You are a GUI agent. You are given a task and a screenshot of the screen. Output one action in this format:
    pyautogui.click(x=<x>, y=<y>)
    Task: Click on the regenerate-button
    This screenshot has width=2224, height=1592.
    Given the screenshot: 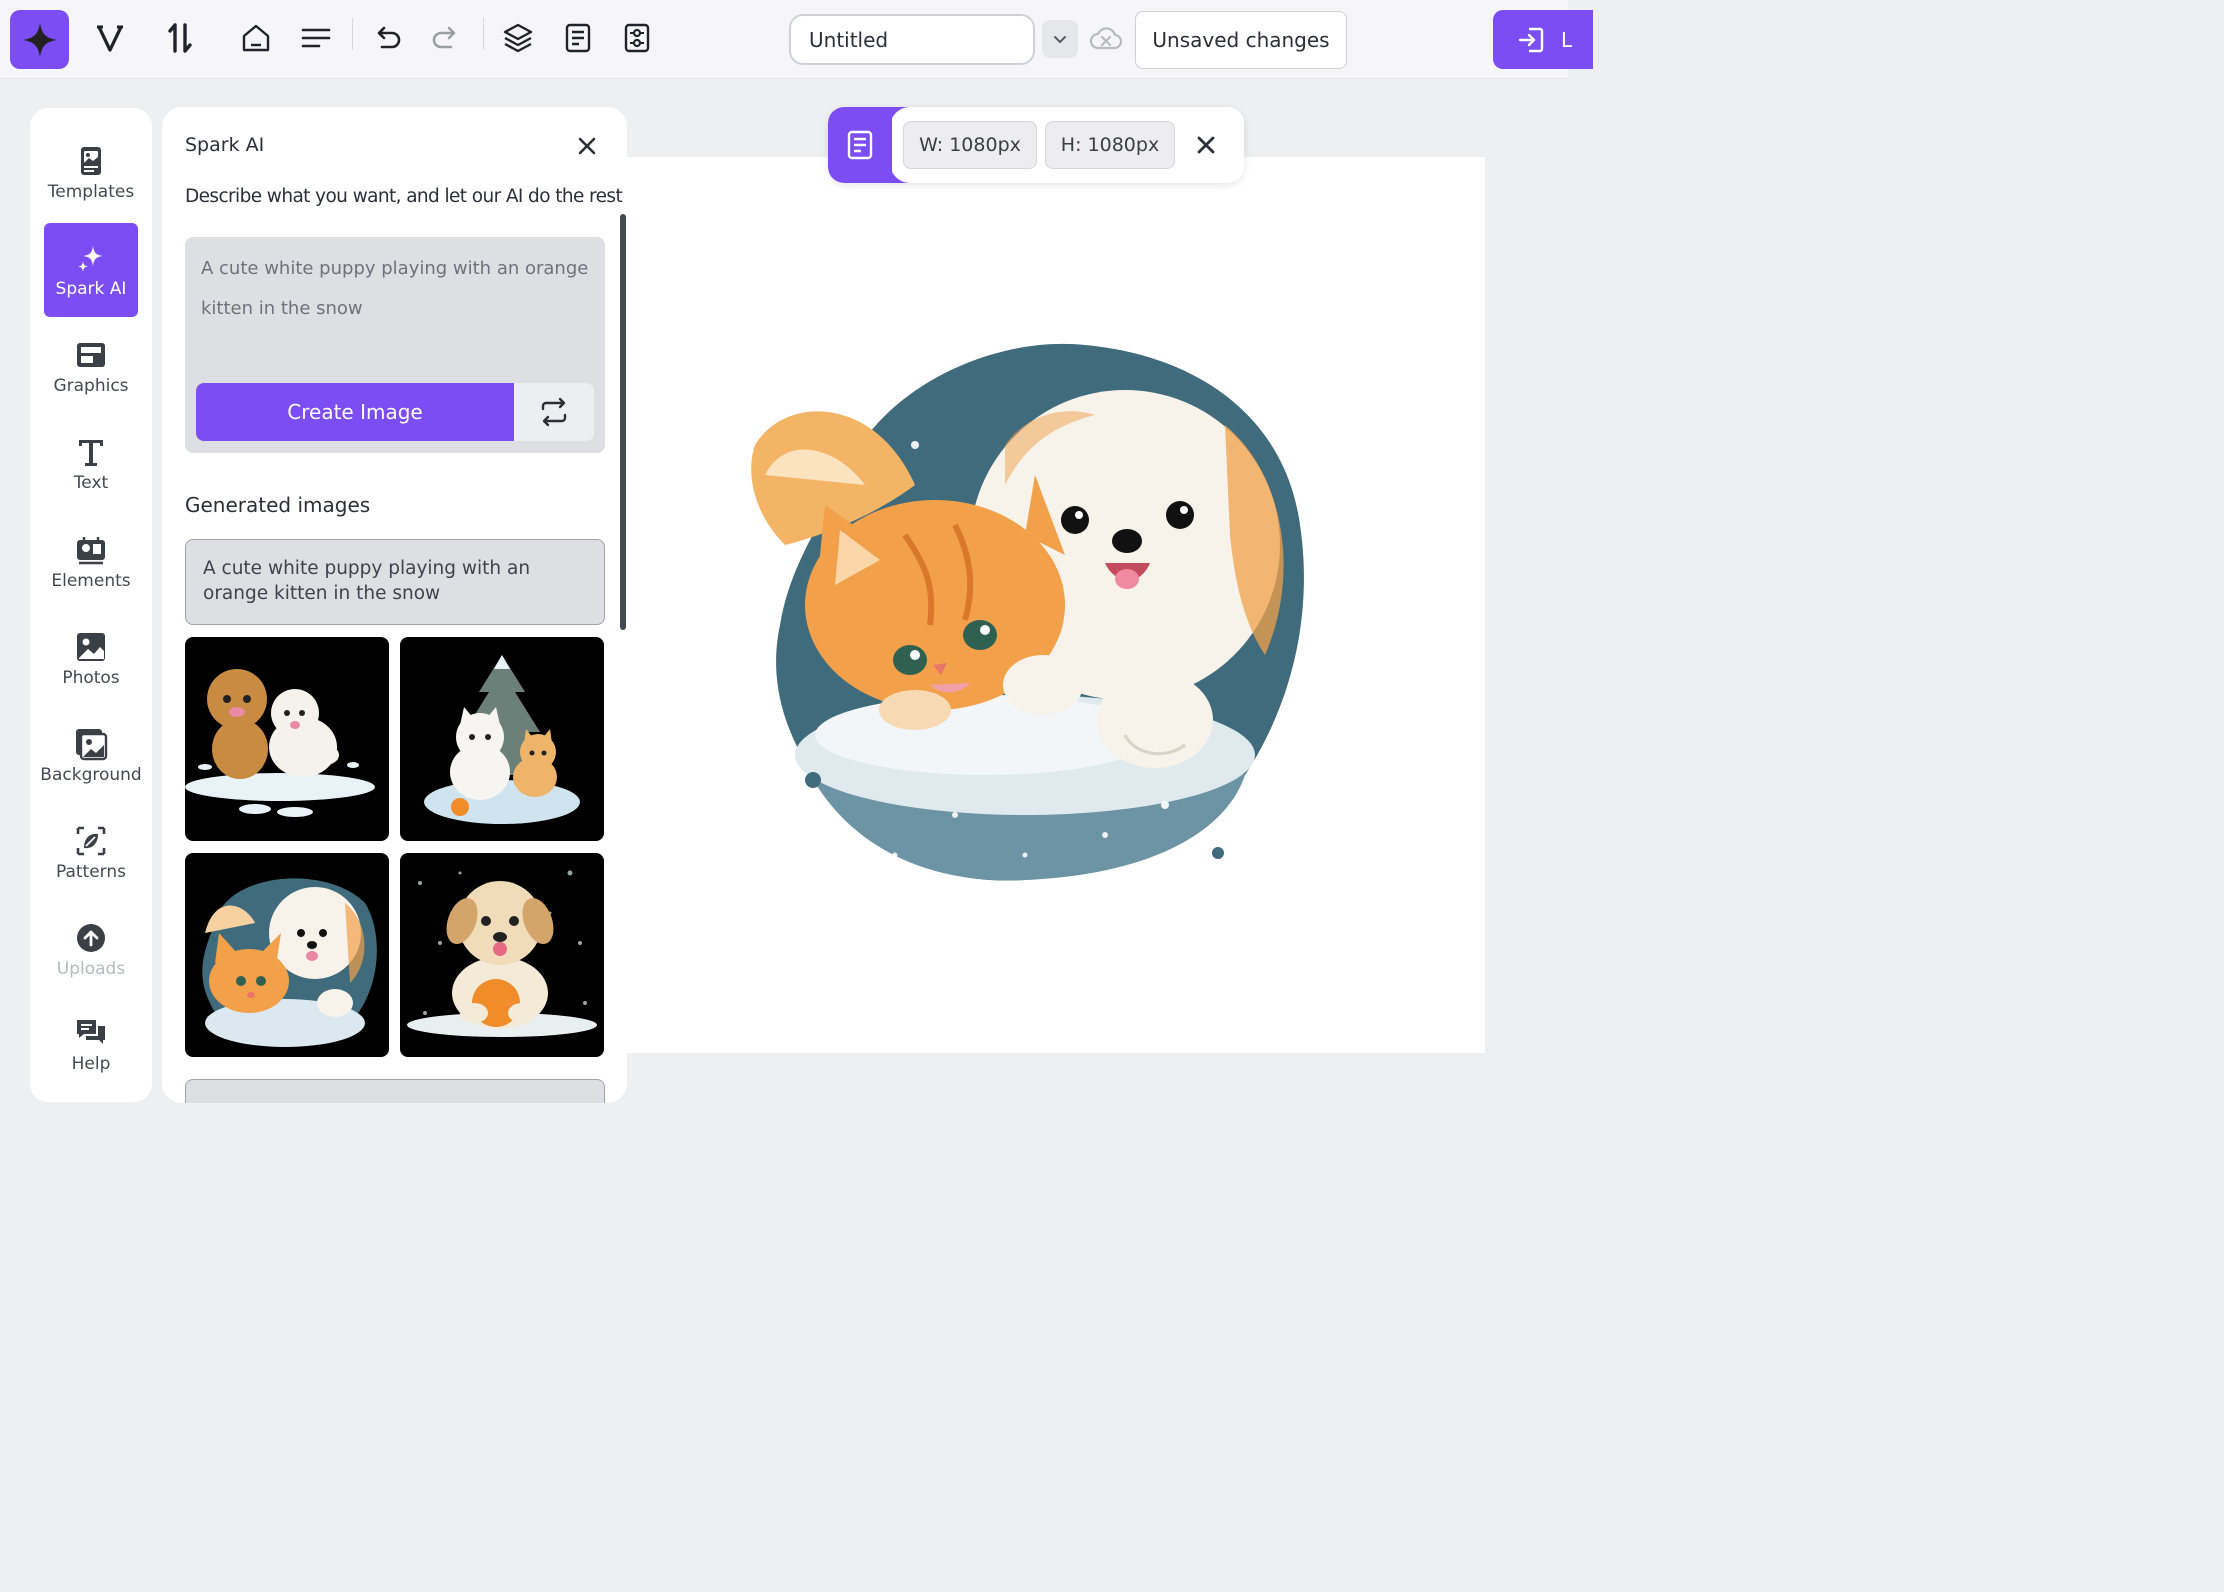 What is the action you would take?
    pyautogui.click(x=554, y=412)
    